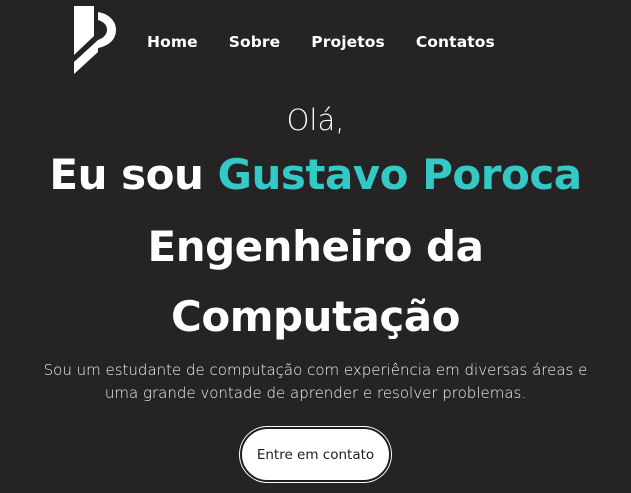 The image size is (631, 493). Describe the element at coordinates (172, 42) in the screenshot. I see `nav-link-home: Home` at that location.